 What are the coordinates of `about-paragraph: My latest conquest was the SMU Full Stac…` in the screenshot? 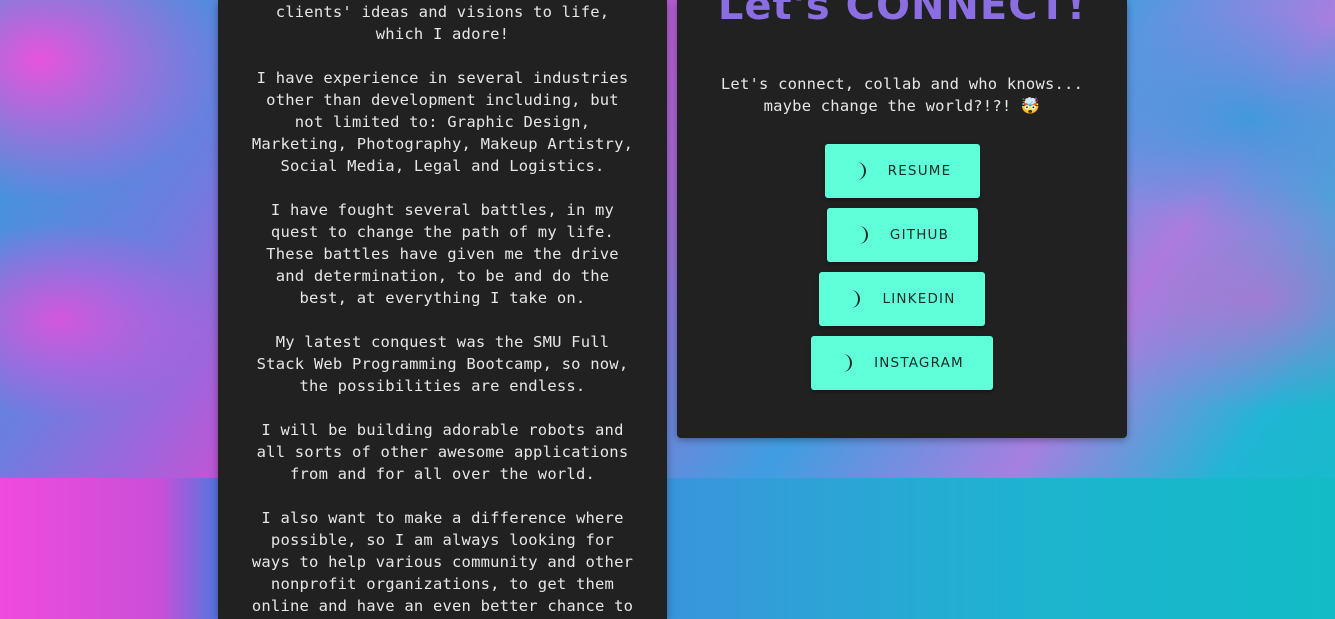 It's located at (442, 364).